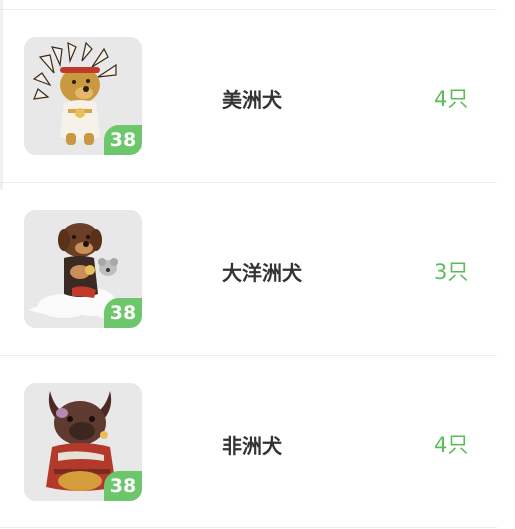 This screenshot has height=529, width=515. I want to click on divider, so click(248, 527).